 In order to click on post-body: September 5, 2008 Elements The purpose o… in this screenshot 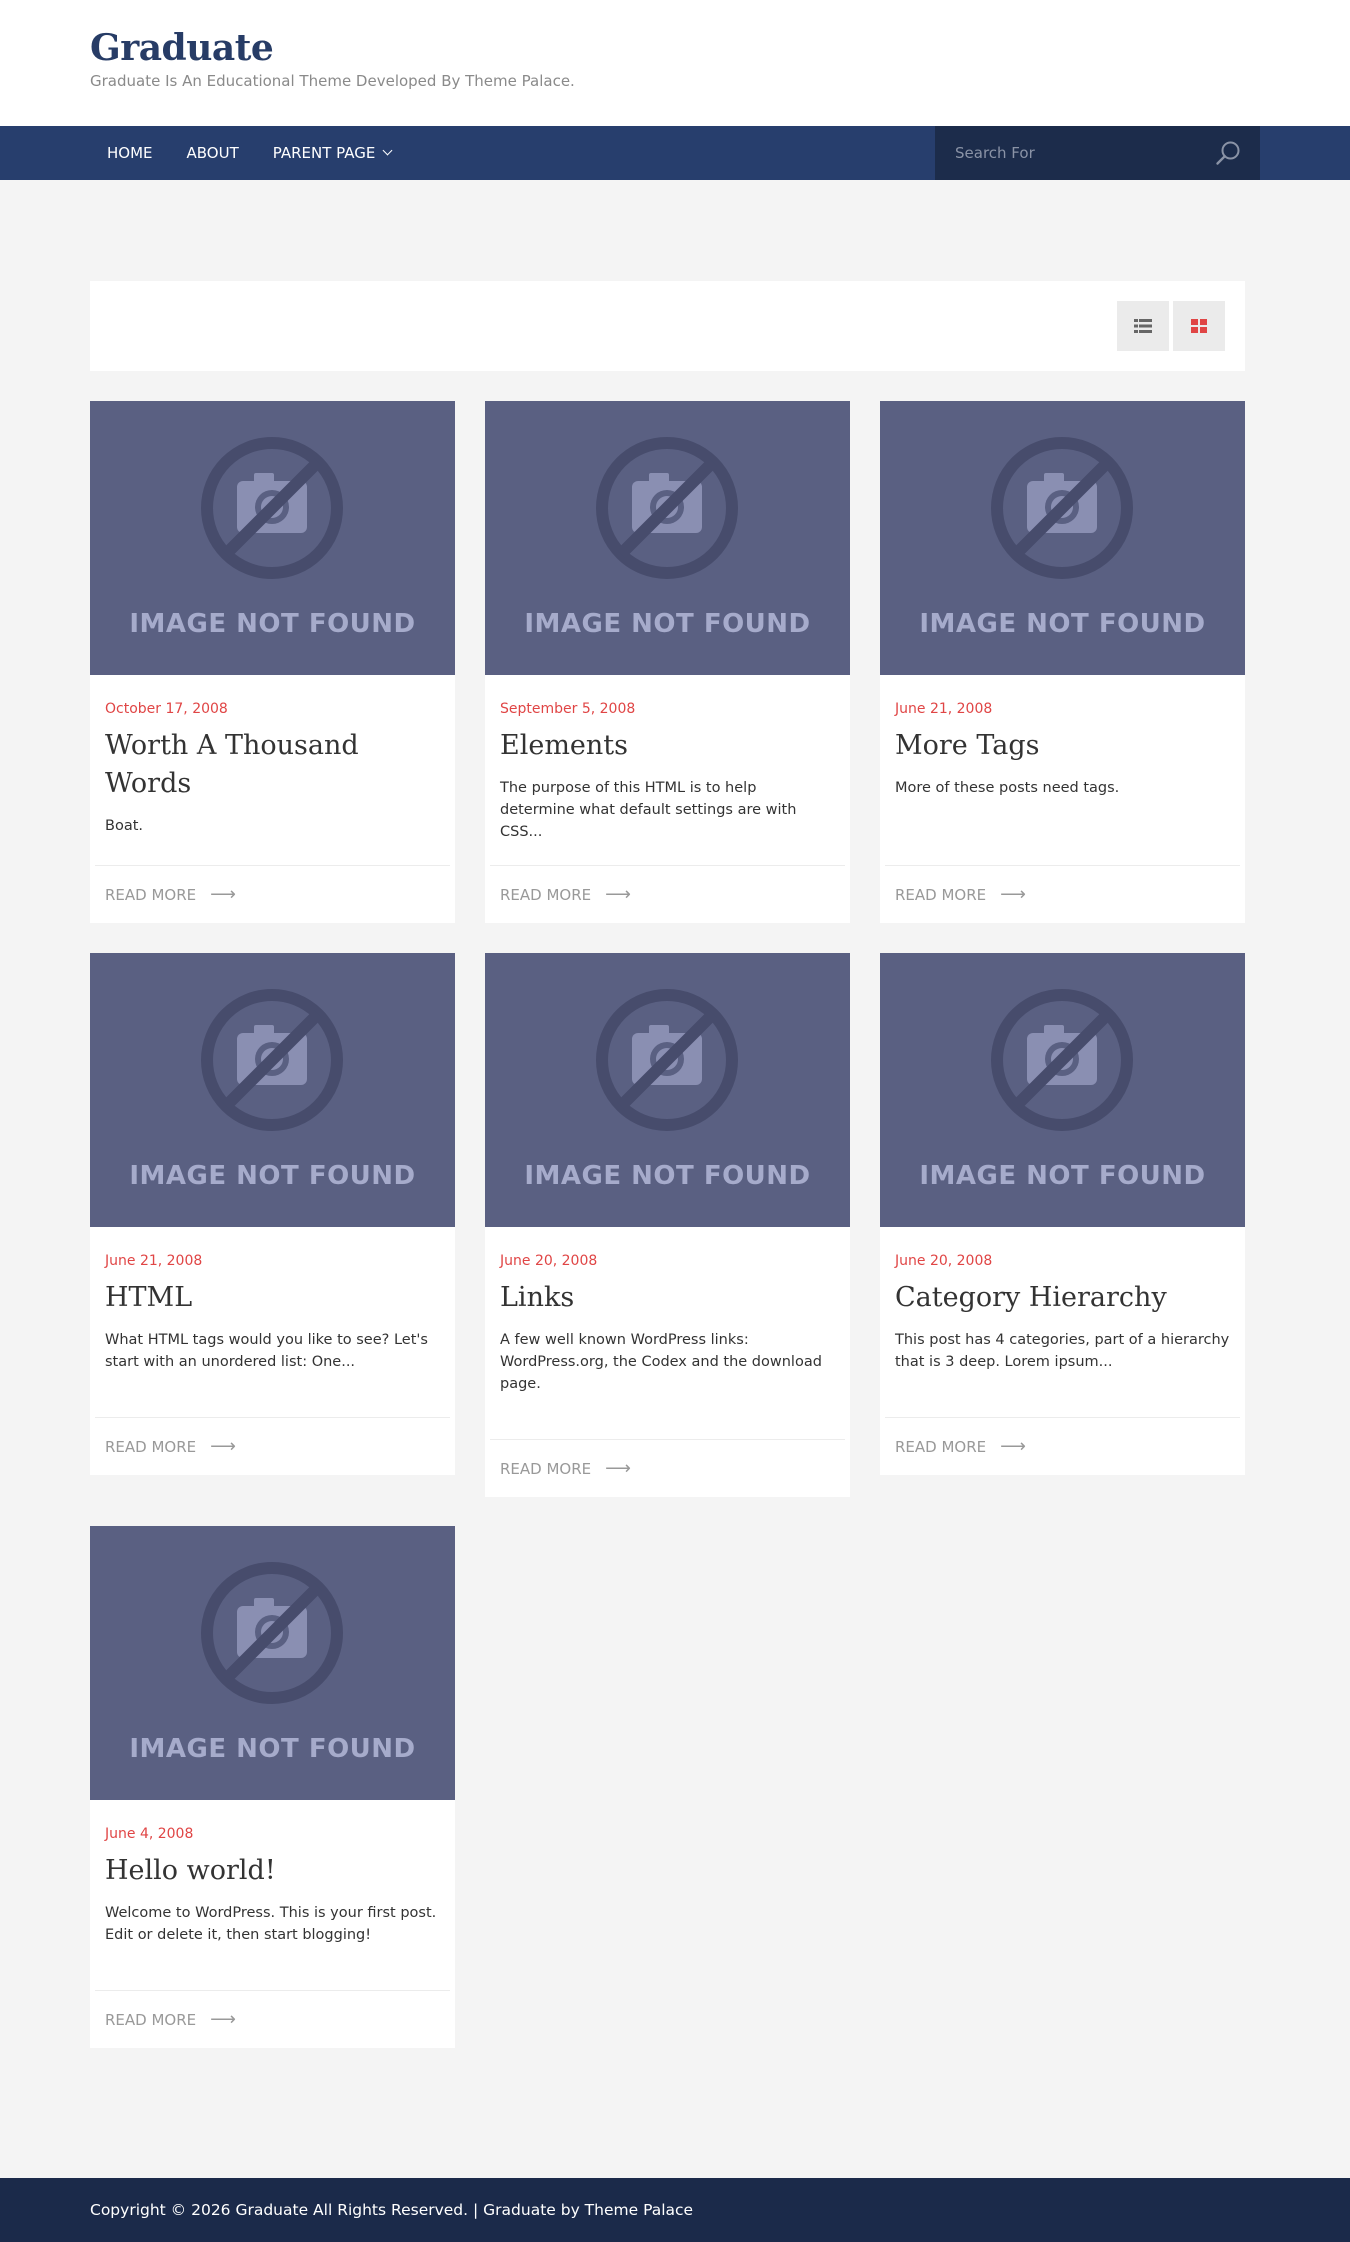, I will do `click(667, 759)`.